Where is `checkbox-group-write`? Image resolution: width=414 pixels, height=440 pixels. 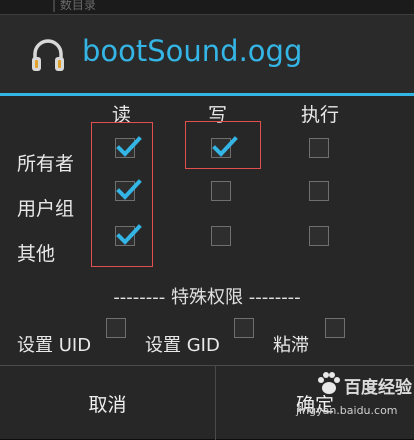
checkbox-group-write is located at coordinates (221, 191).